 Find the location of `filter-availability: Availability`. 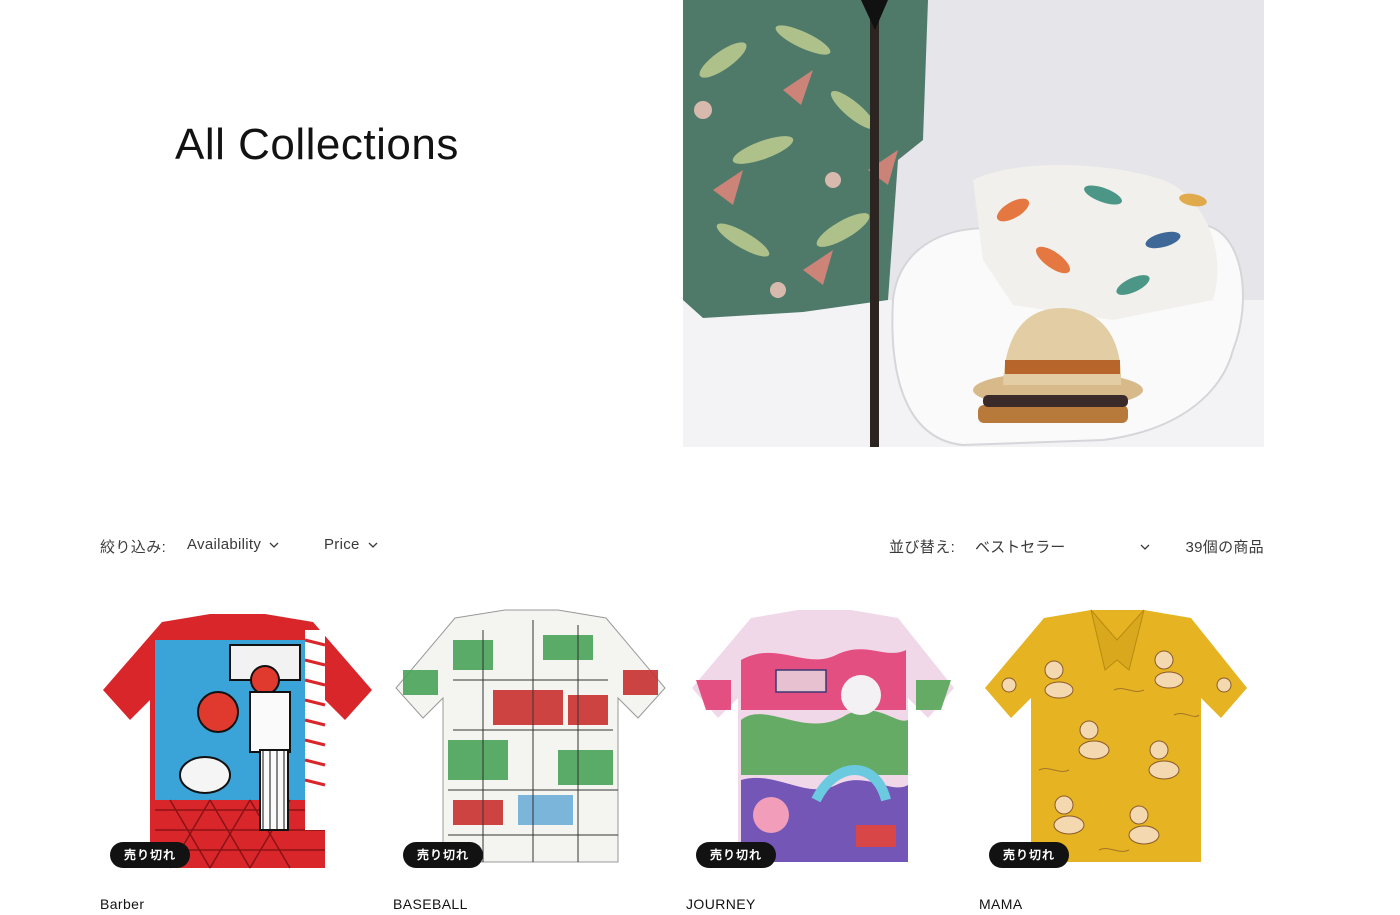

filter-availability: Availability is located at coordinates (233, 544).